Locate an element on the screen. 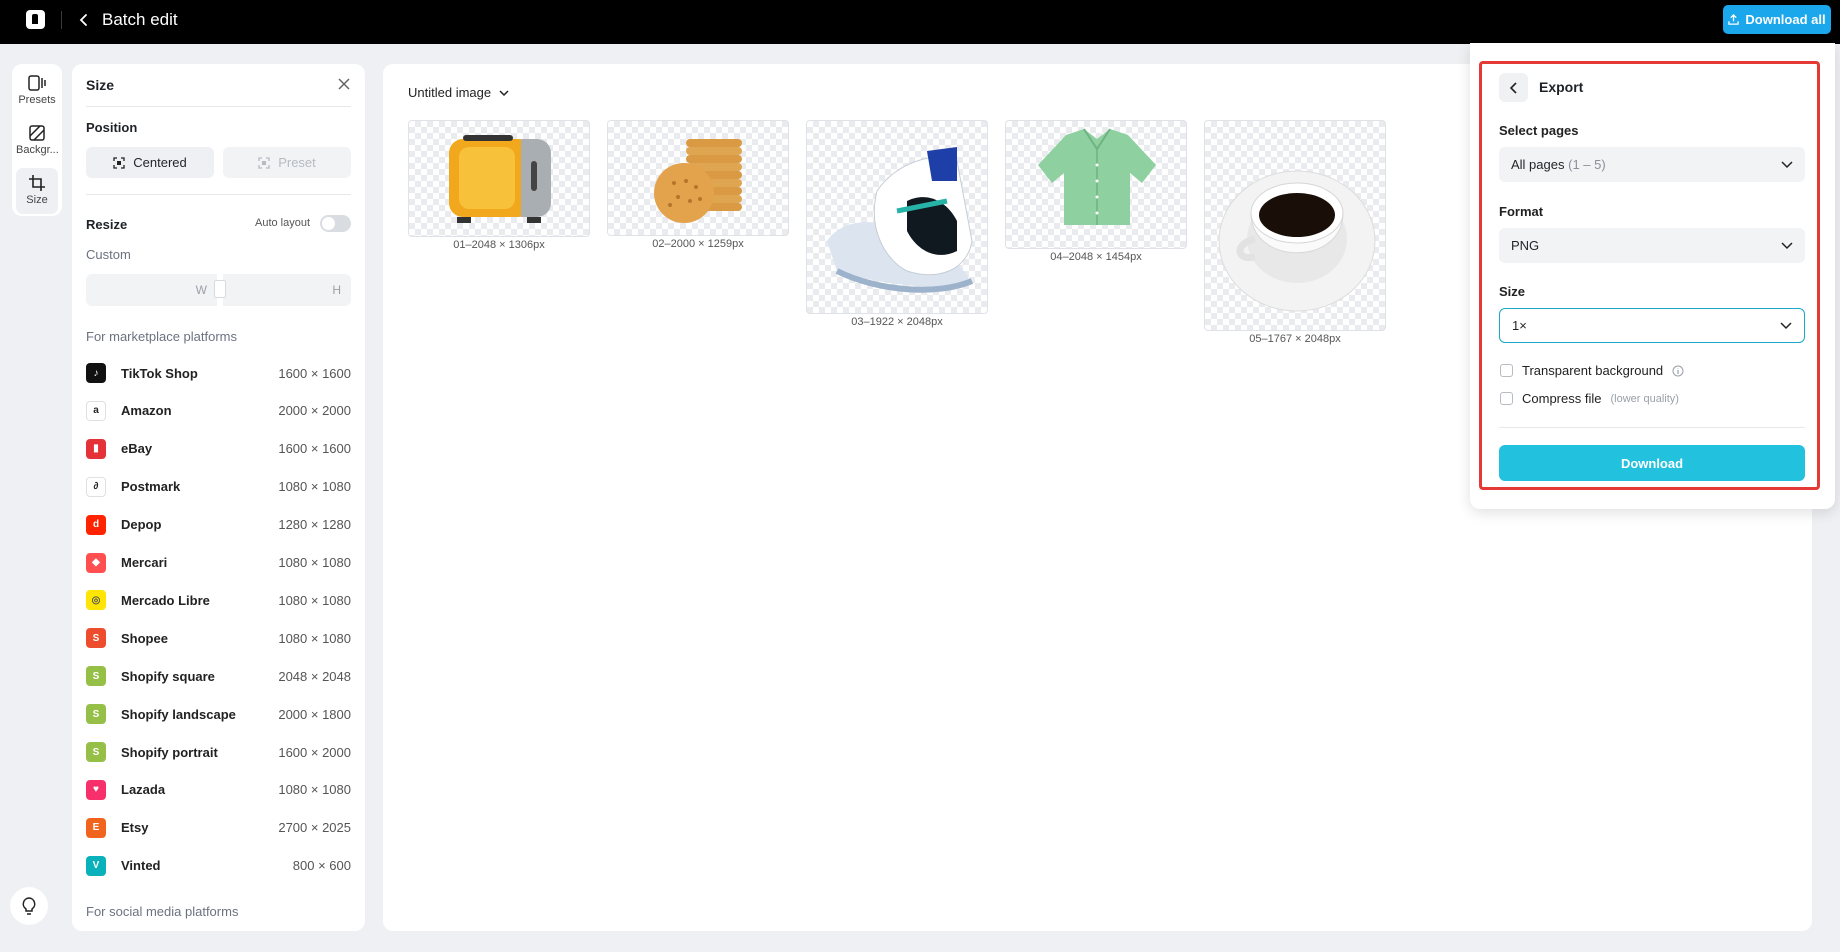  platform-item: ♥Lazada1080 × 1080 is located at coordinates (218, 790).